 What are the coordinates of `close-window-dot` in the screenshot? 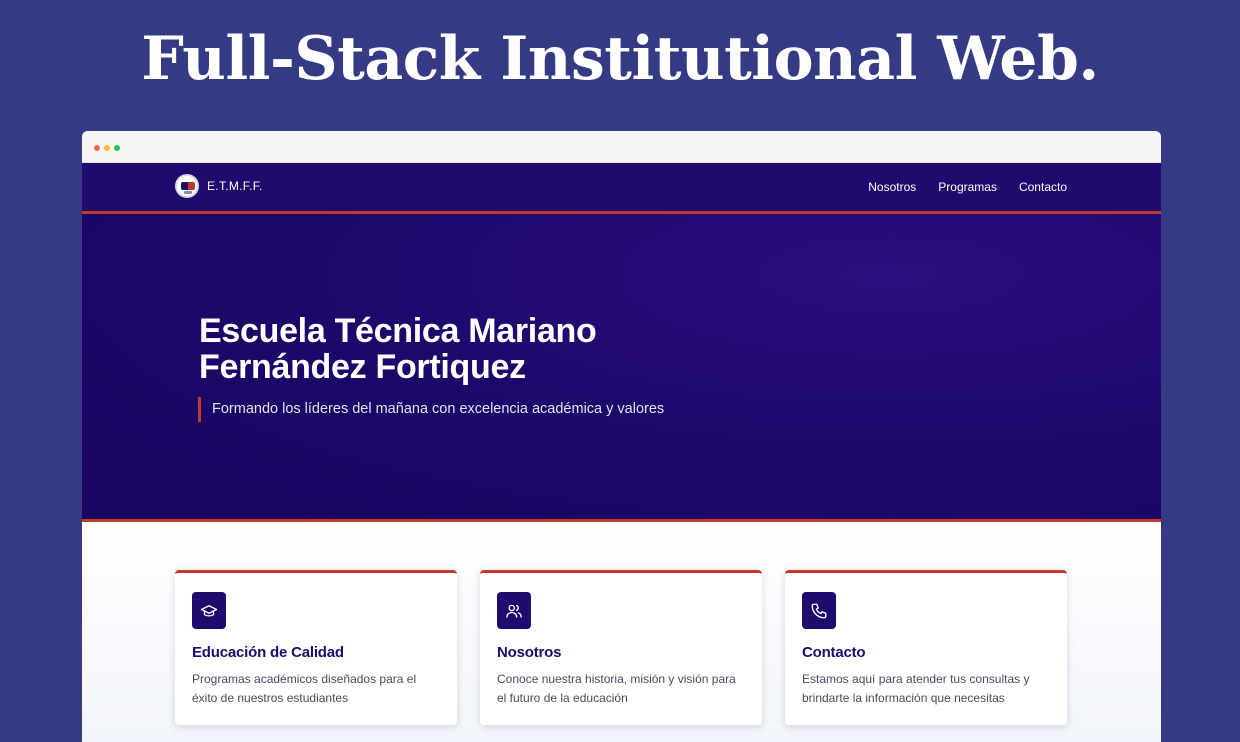 It's located at (97, 148).